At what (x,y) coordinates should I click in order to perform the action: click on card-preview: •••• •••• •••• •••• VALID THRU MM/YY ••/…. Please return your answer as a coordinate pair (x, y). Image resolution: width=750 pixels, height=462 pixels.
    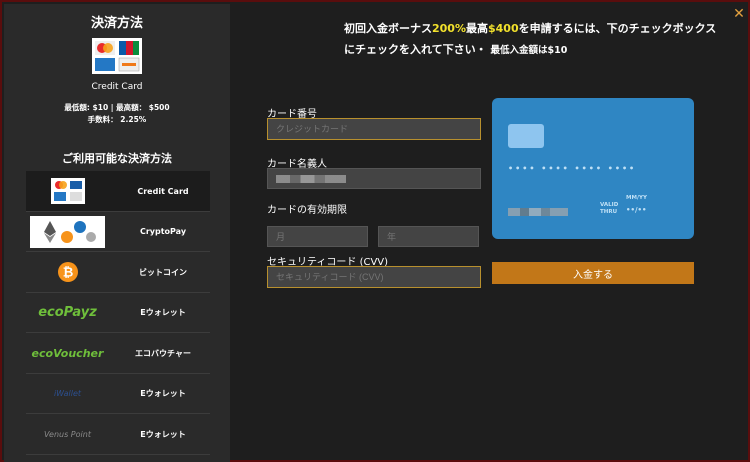
    Looking at the image, I should click on (593, 168).